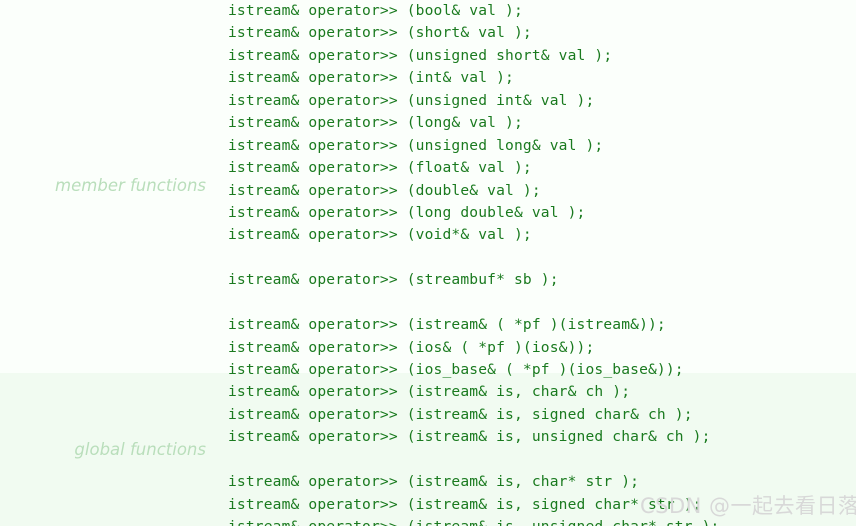 Image resolution: width=856 pixels, height=526 pixels. I want to click on code-line: istream& operator>> (streambuf* sb );, so click(393, 280).